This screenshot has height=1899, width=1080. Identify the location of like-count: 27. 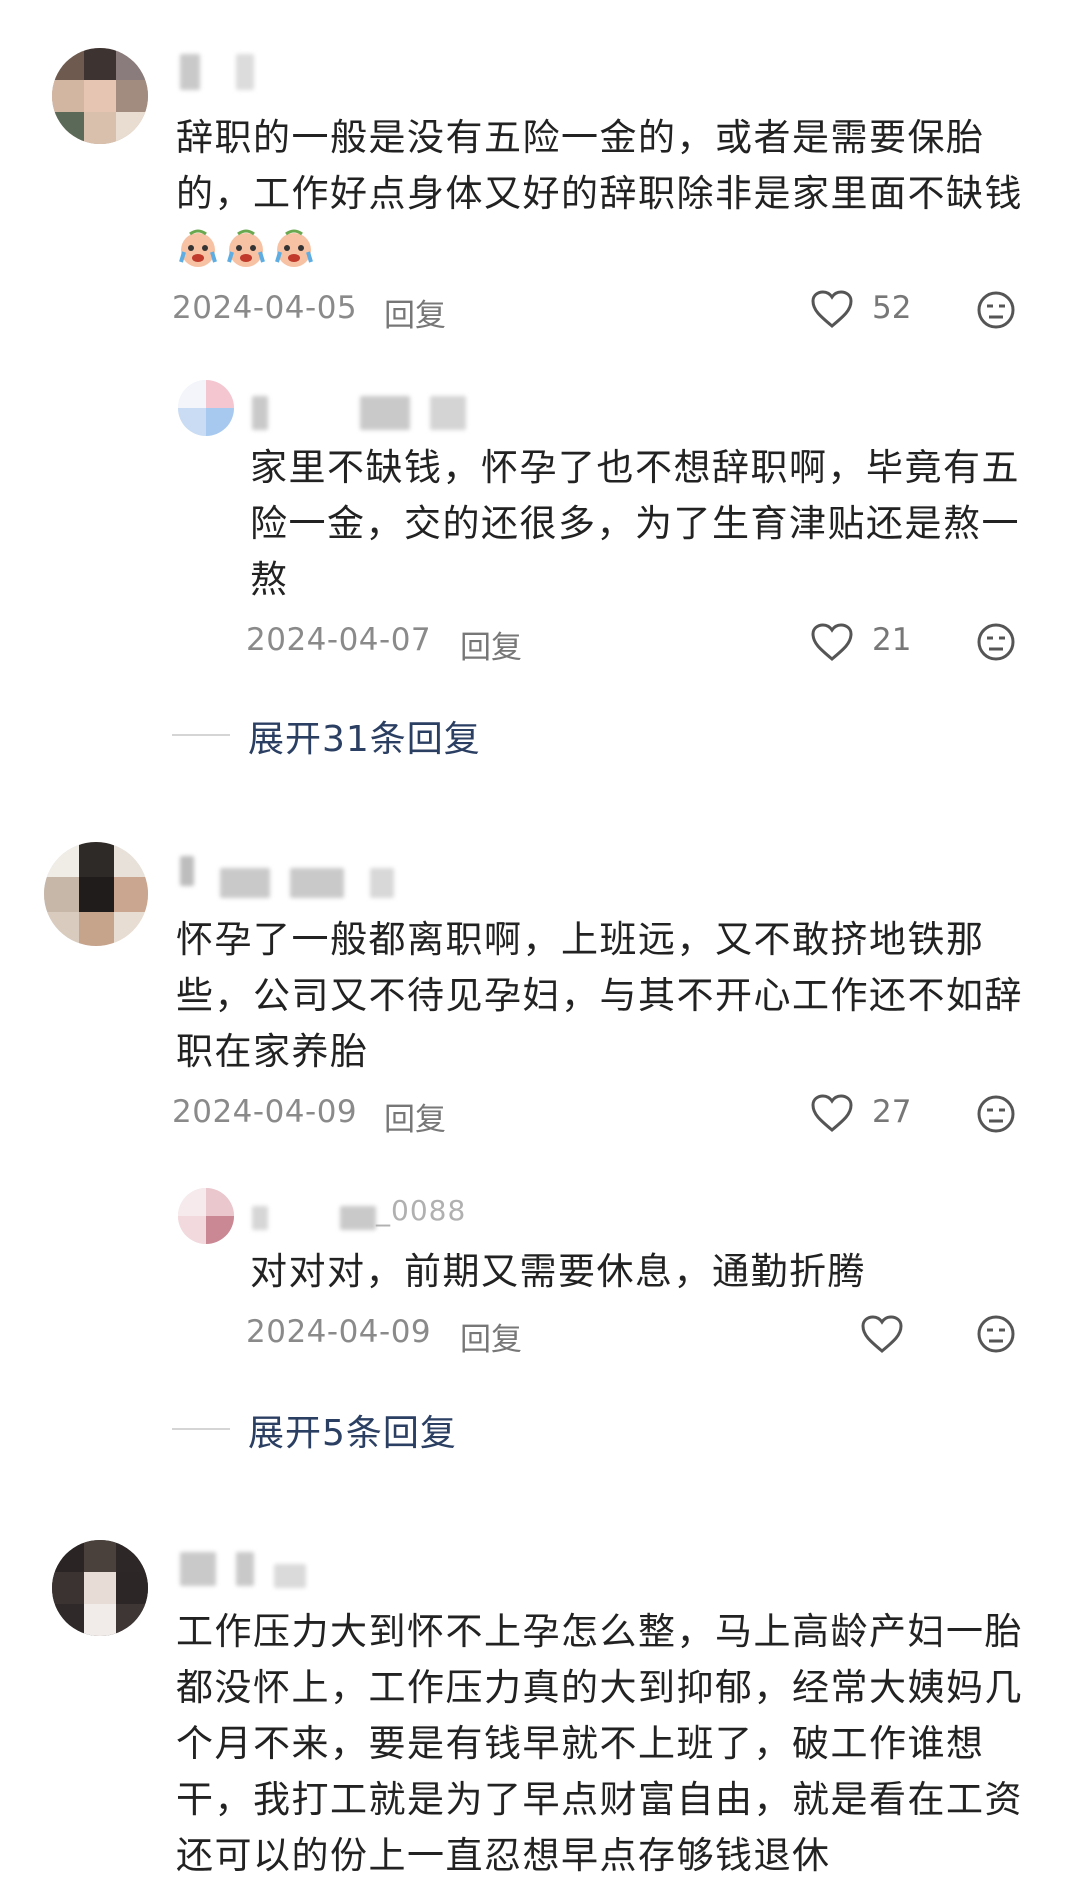
(892, 1112).